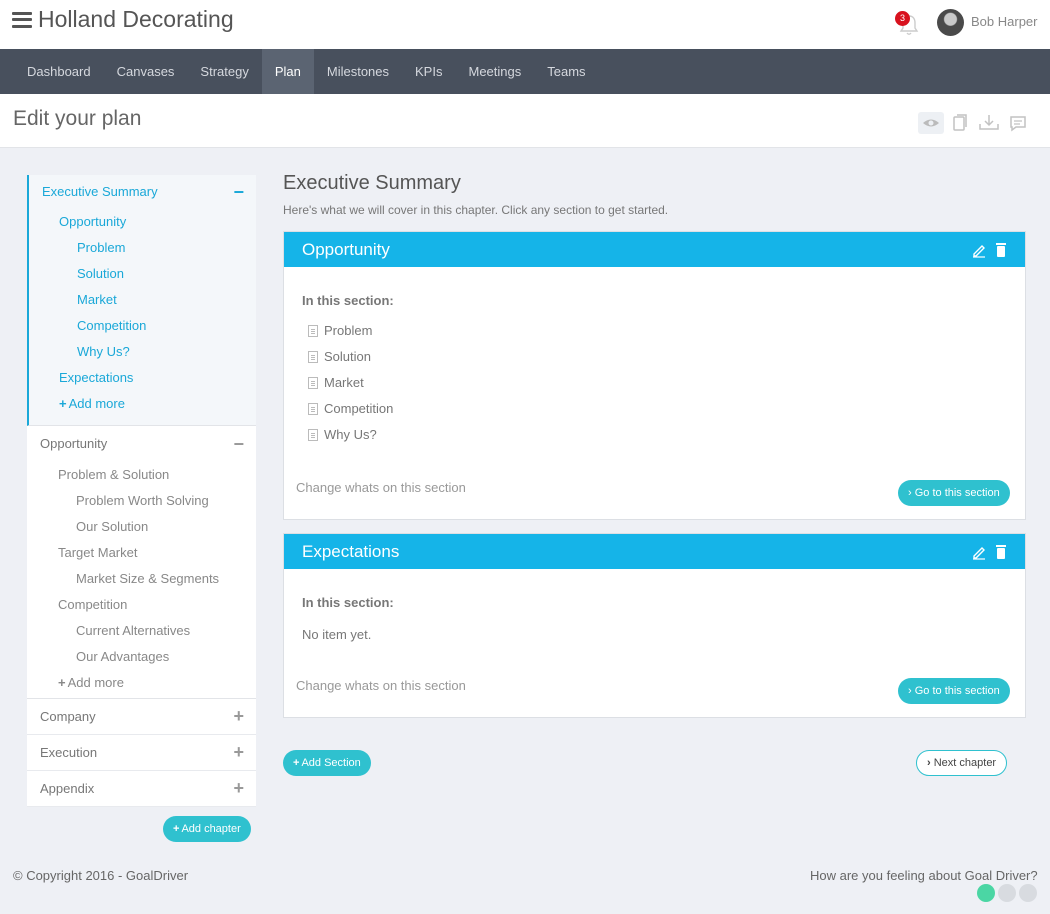 The image size is (1050, 914). Describe the element at coordinates (77, 118) in the screenshot. I see `page-title: Edit your plan` at that location.